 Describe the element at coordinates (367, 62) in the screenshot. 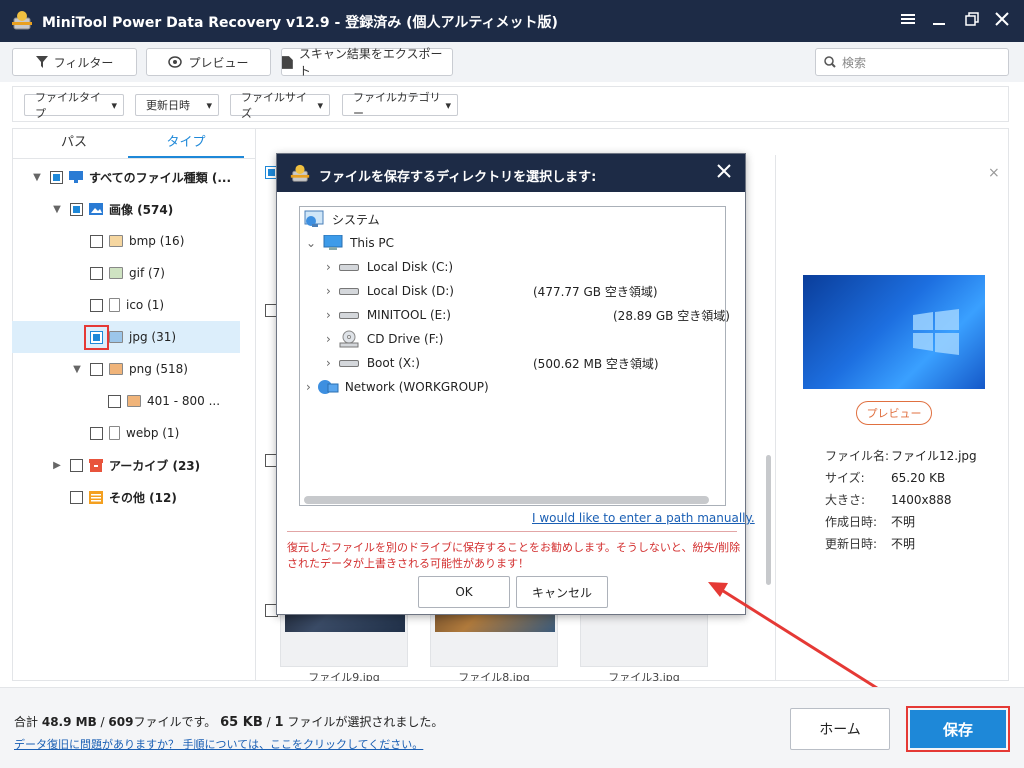

I see `export-button: スキャン結果をエクスポート` at that location.